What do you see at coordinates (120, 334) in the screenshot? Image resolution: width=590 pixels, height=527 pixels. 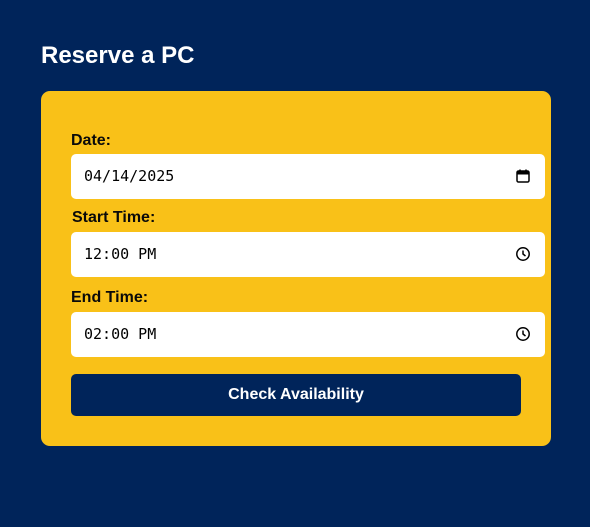 I see `end-time-value: 02:00 PM` at bounding box center [120, 334].